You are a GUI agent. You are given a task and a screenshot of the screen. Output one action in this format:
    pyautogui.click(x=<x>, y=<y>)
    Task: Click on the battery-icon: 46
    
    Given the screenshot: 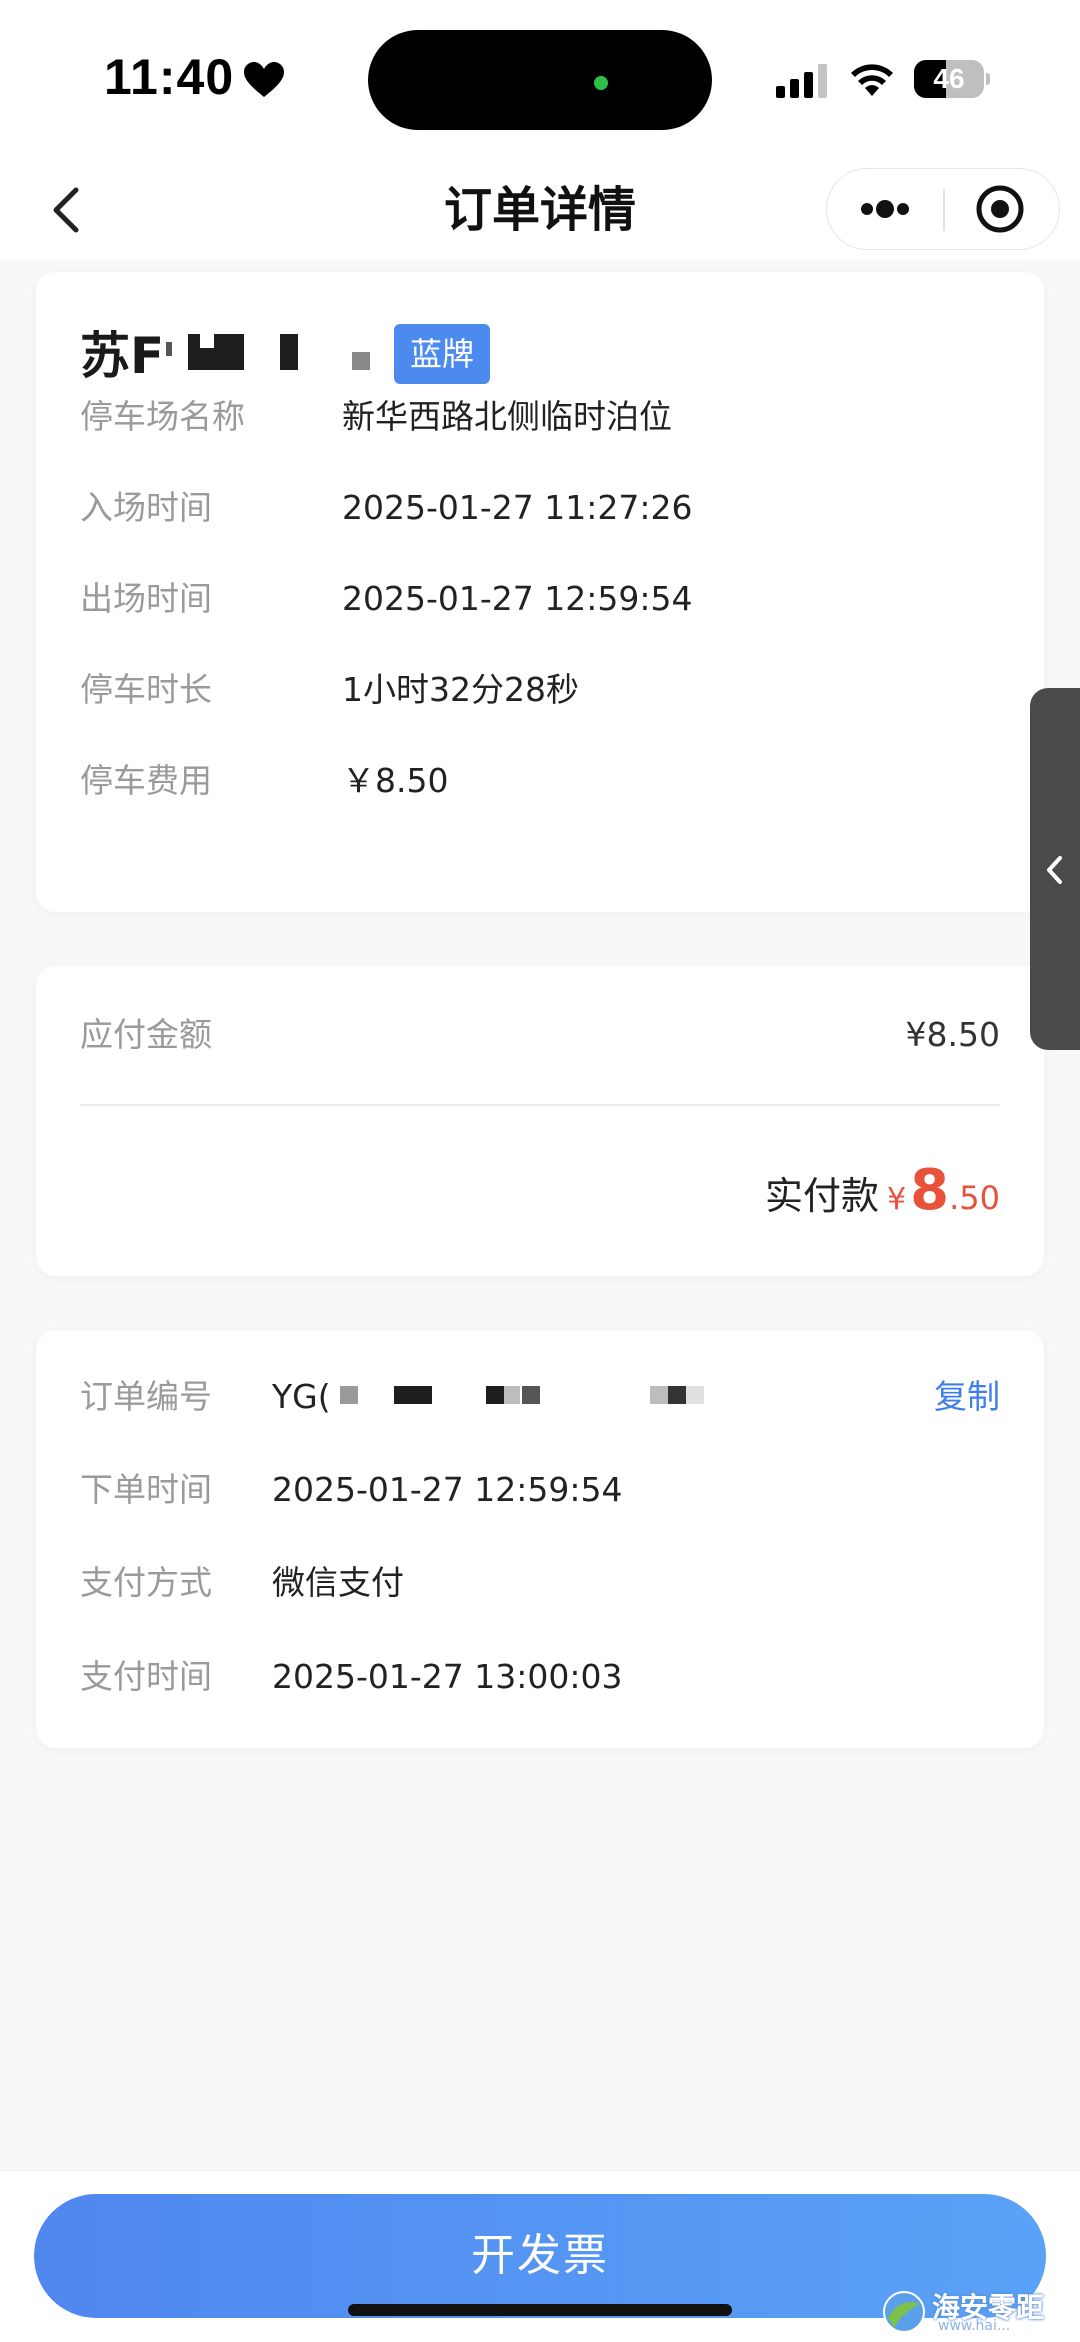 What is the action you would take?
    pyautogui.click(x=952, y=79)
    